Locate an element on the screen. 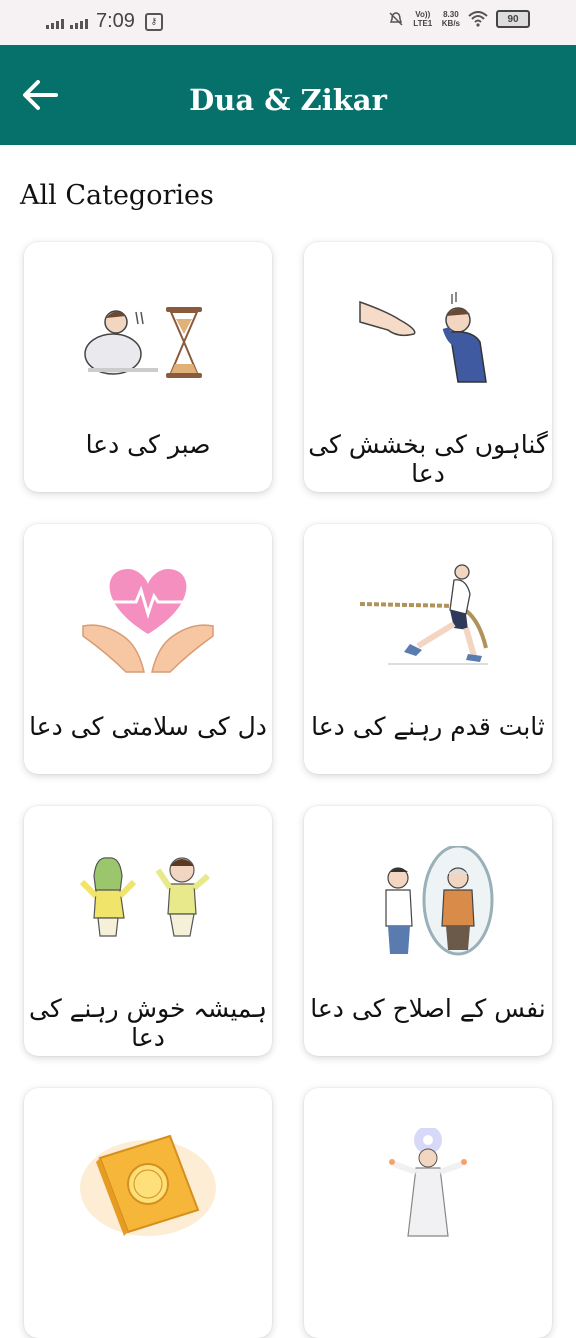 The width and height of the screenshot is (576, 1338). speed-value: 8.30 is located at coordinates (451, 14).